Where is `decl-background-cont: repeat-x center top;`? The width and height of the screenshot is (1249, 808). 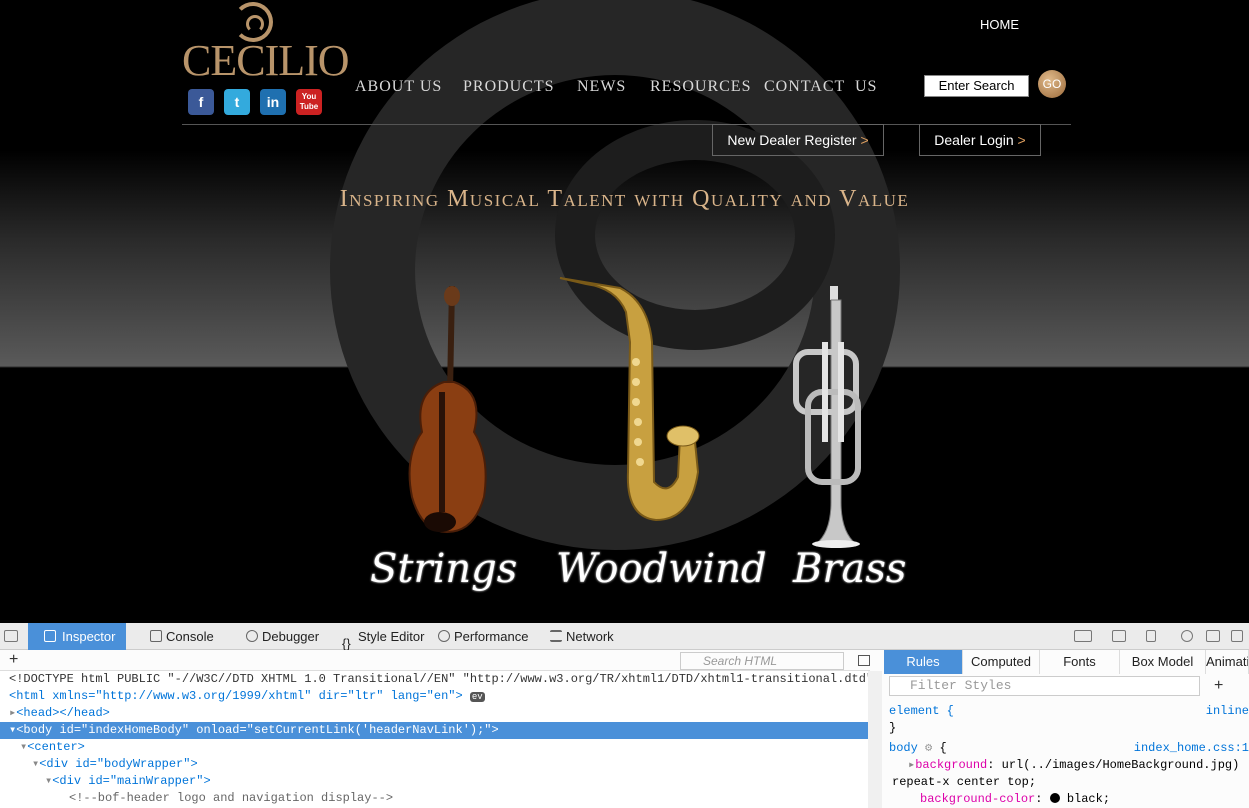
decl-background-cont: repeat-x center top; is located at coordinates (964, 782).